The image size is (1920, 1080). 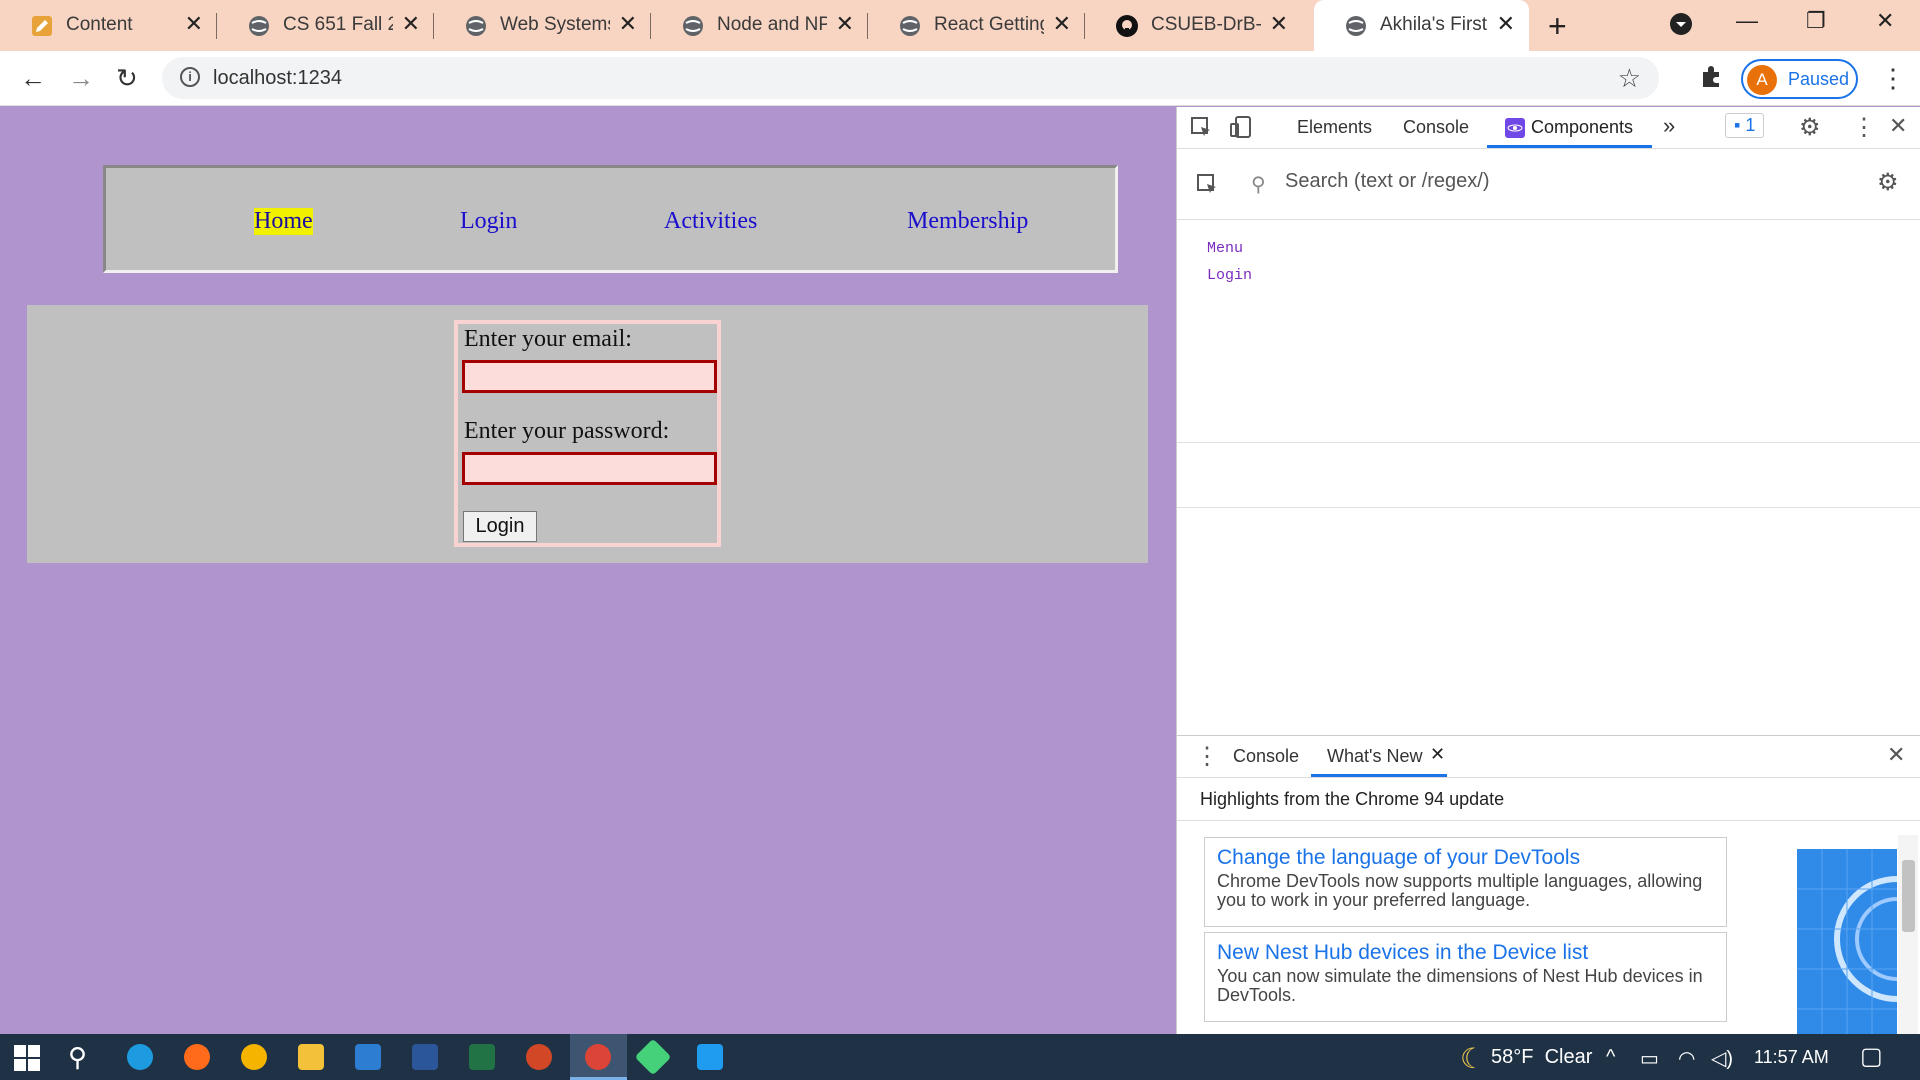 What do you see at coordinates (1669, 126) in the screenshot?
I see `more-tabs-icon: »` at bounding box center [1669, 126].